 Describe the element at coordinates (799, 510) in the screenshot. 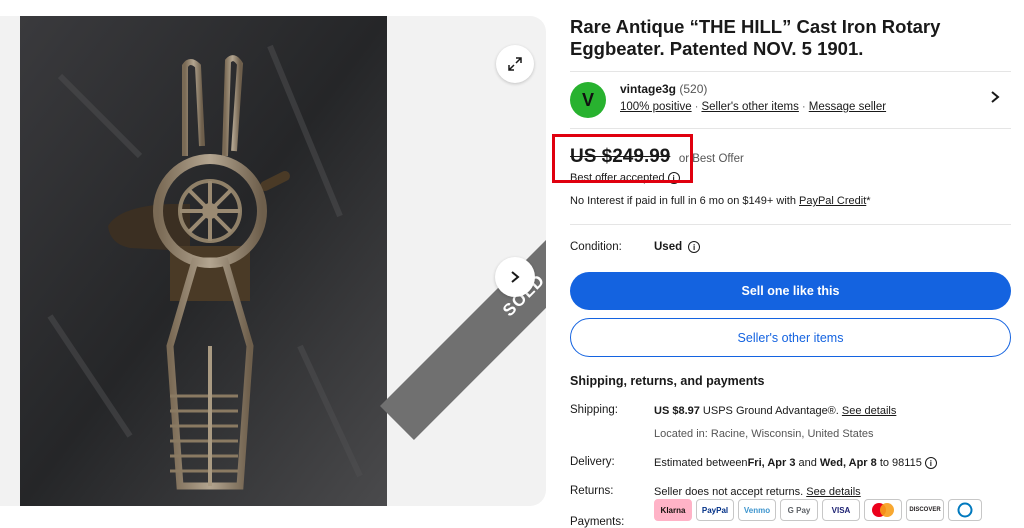

I see `google-pay-icon: G Pay` at that location.